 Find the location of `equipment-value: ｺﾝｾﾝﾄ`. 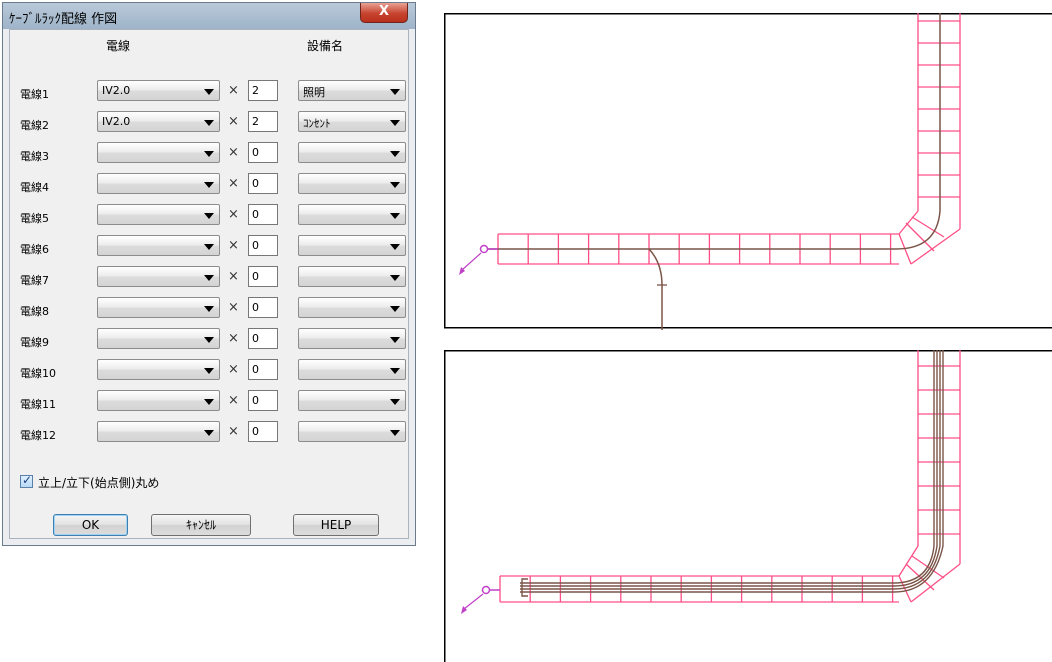

equipment-value: ｺﾝｾﾝﾄ is located at coordinates (317, 123).